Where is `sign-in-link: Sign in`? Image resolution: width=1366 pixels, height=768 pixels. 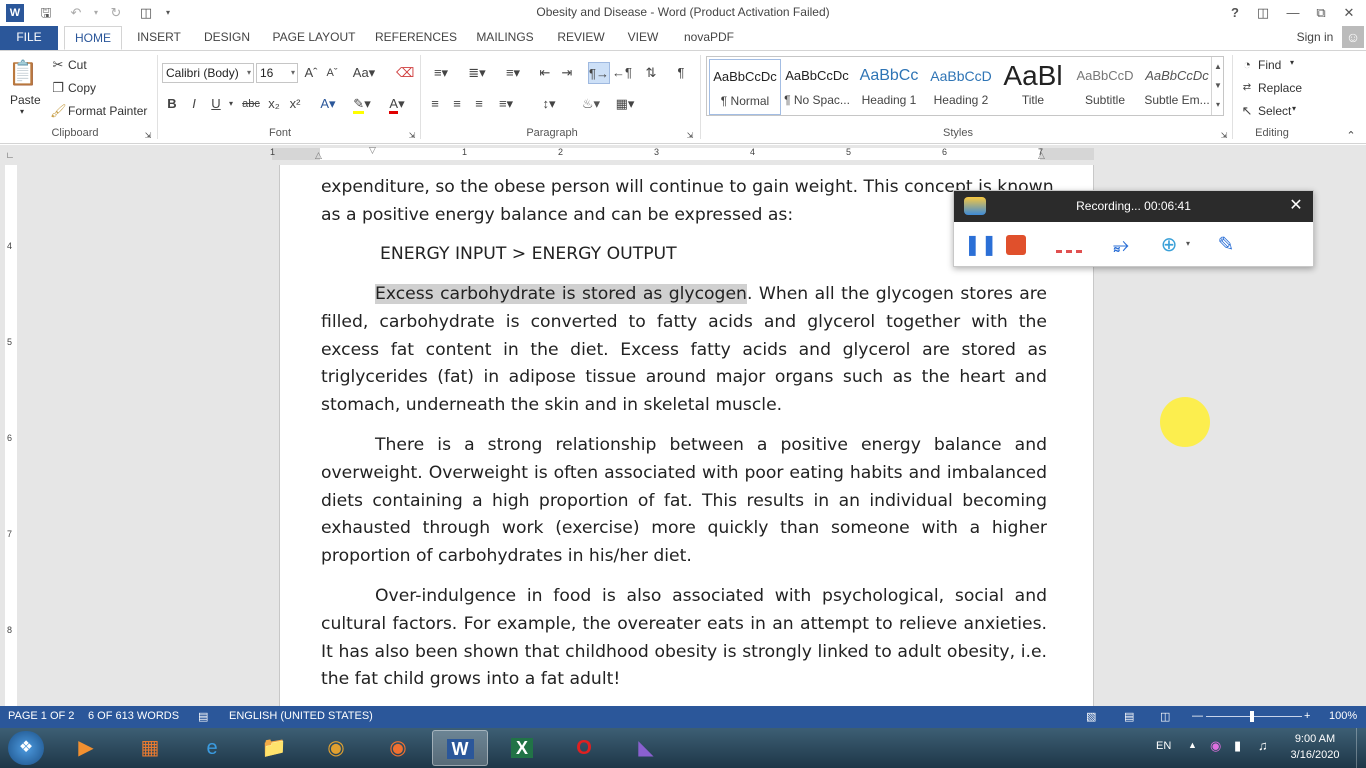
sign-in-link: Sign in is located at coordinates (1315, 38).